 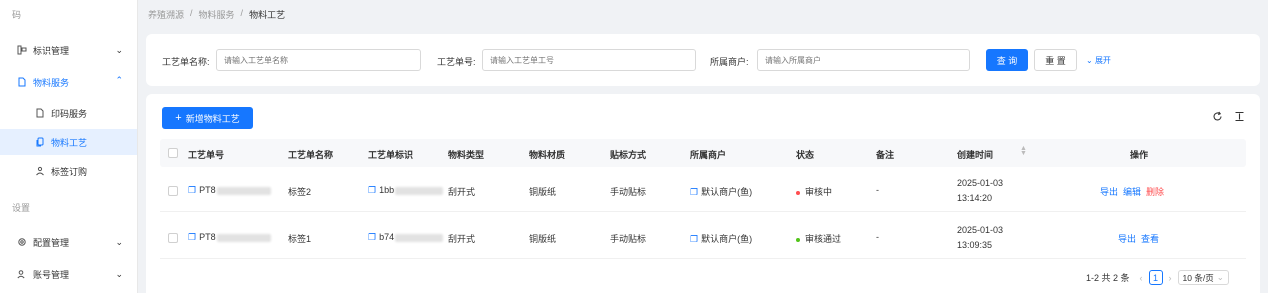 I want to click on type-cell: 刮开式, so click(x=462, y=192).